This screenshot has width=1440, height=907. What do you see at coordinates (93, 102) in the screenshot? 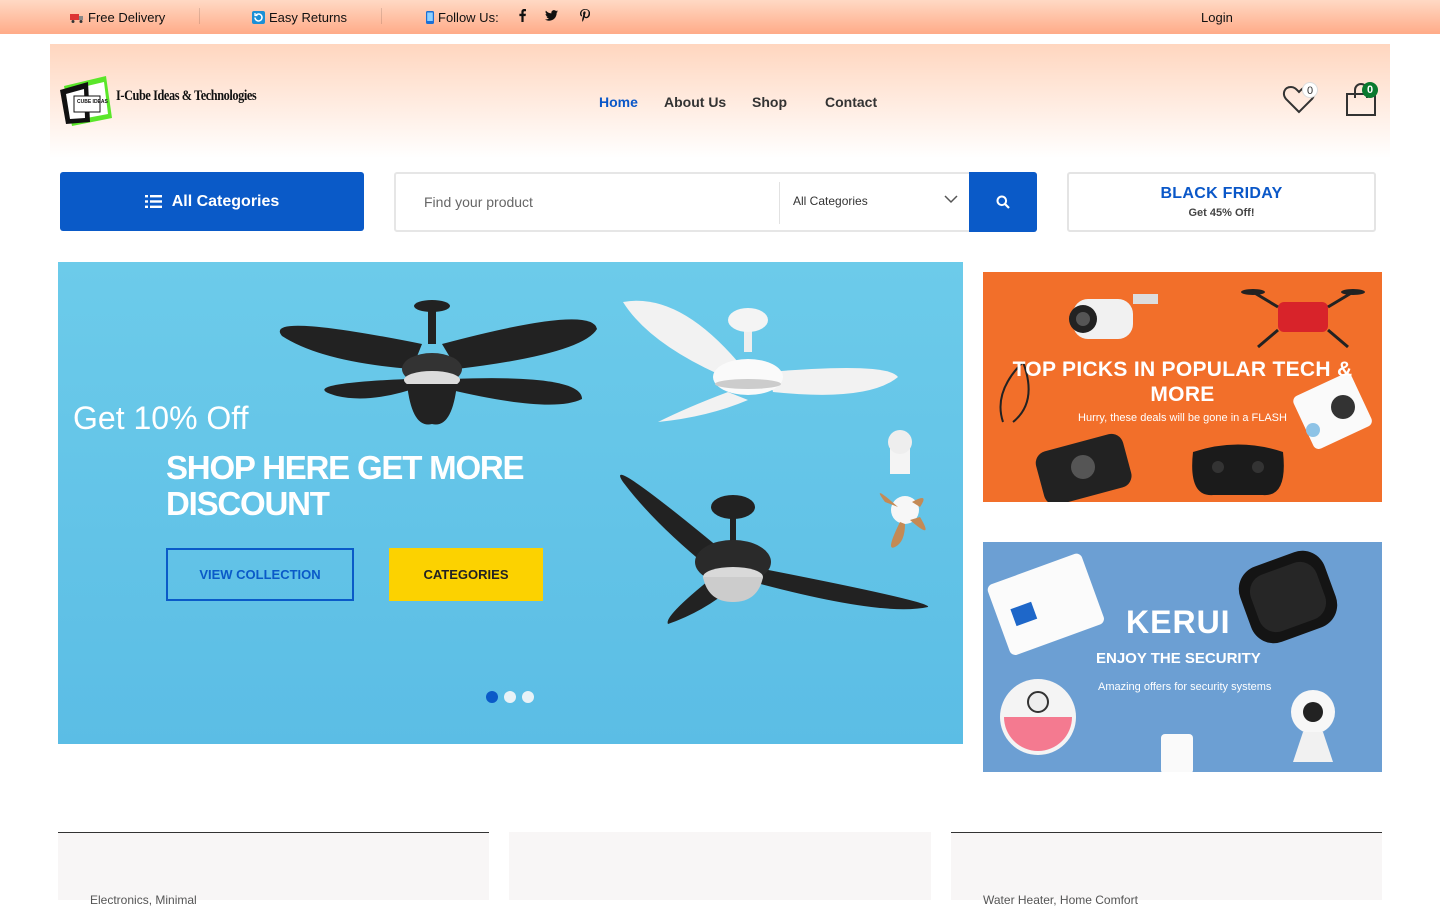
I see `logo-badge-text: CUBE IDEAS` at bounding box center [93, 102].